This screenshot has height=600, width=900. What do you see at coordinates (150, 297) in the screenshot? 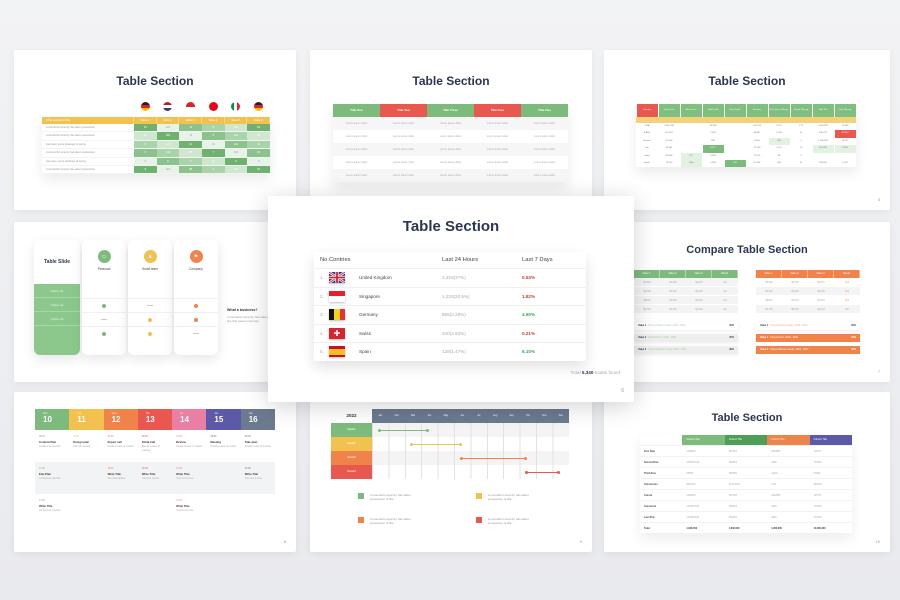
I see `plan-card: ■ Small team` at bounding box center [150, 297].